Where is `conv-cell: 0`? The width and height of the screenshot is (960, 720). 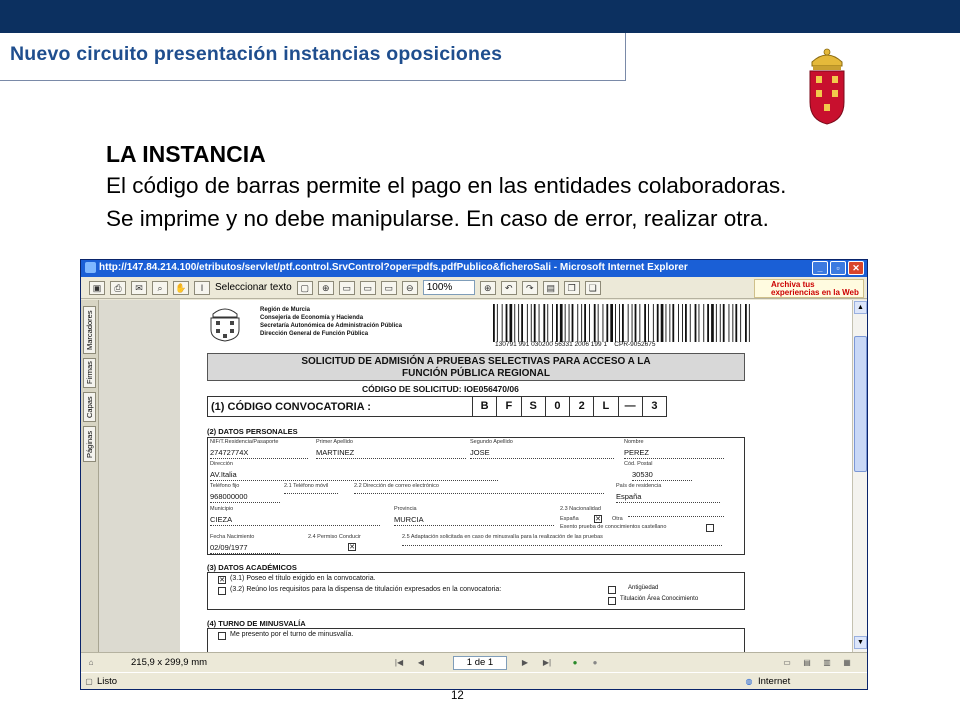
conv-cell: 0 is located at coordinates (558, 406).